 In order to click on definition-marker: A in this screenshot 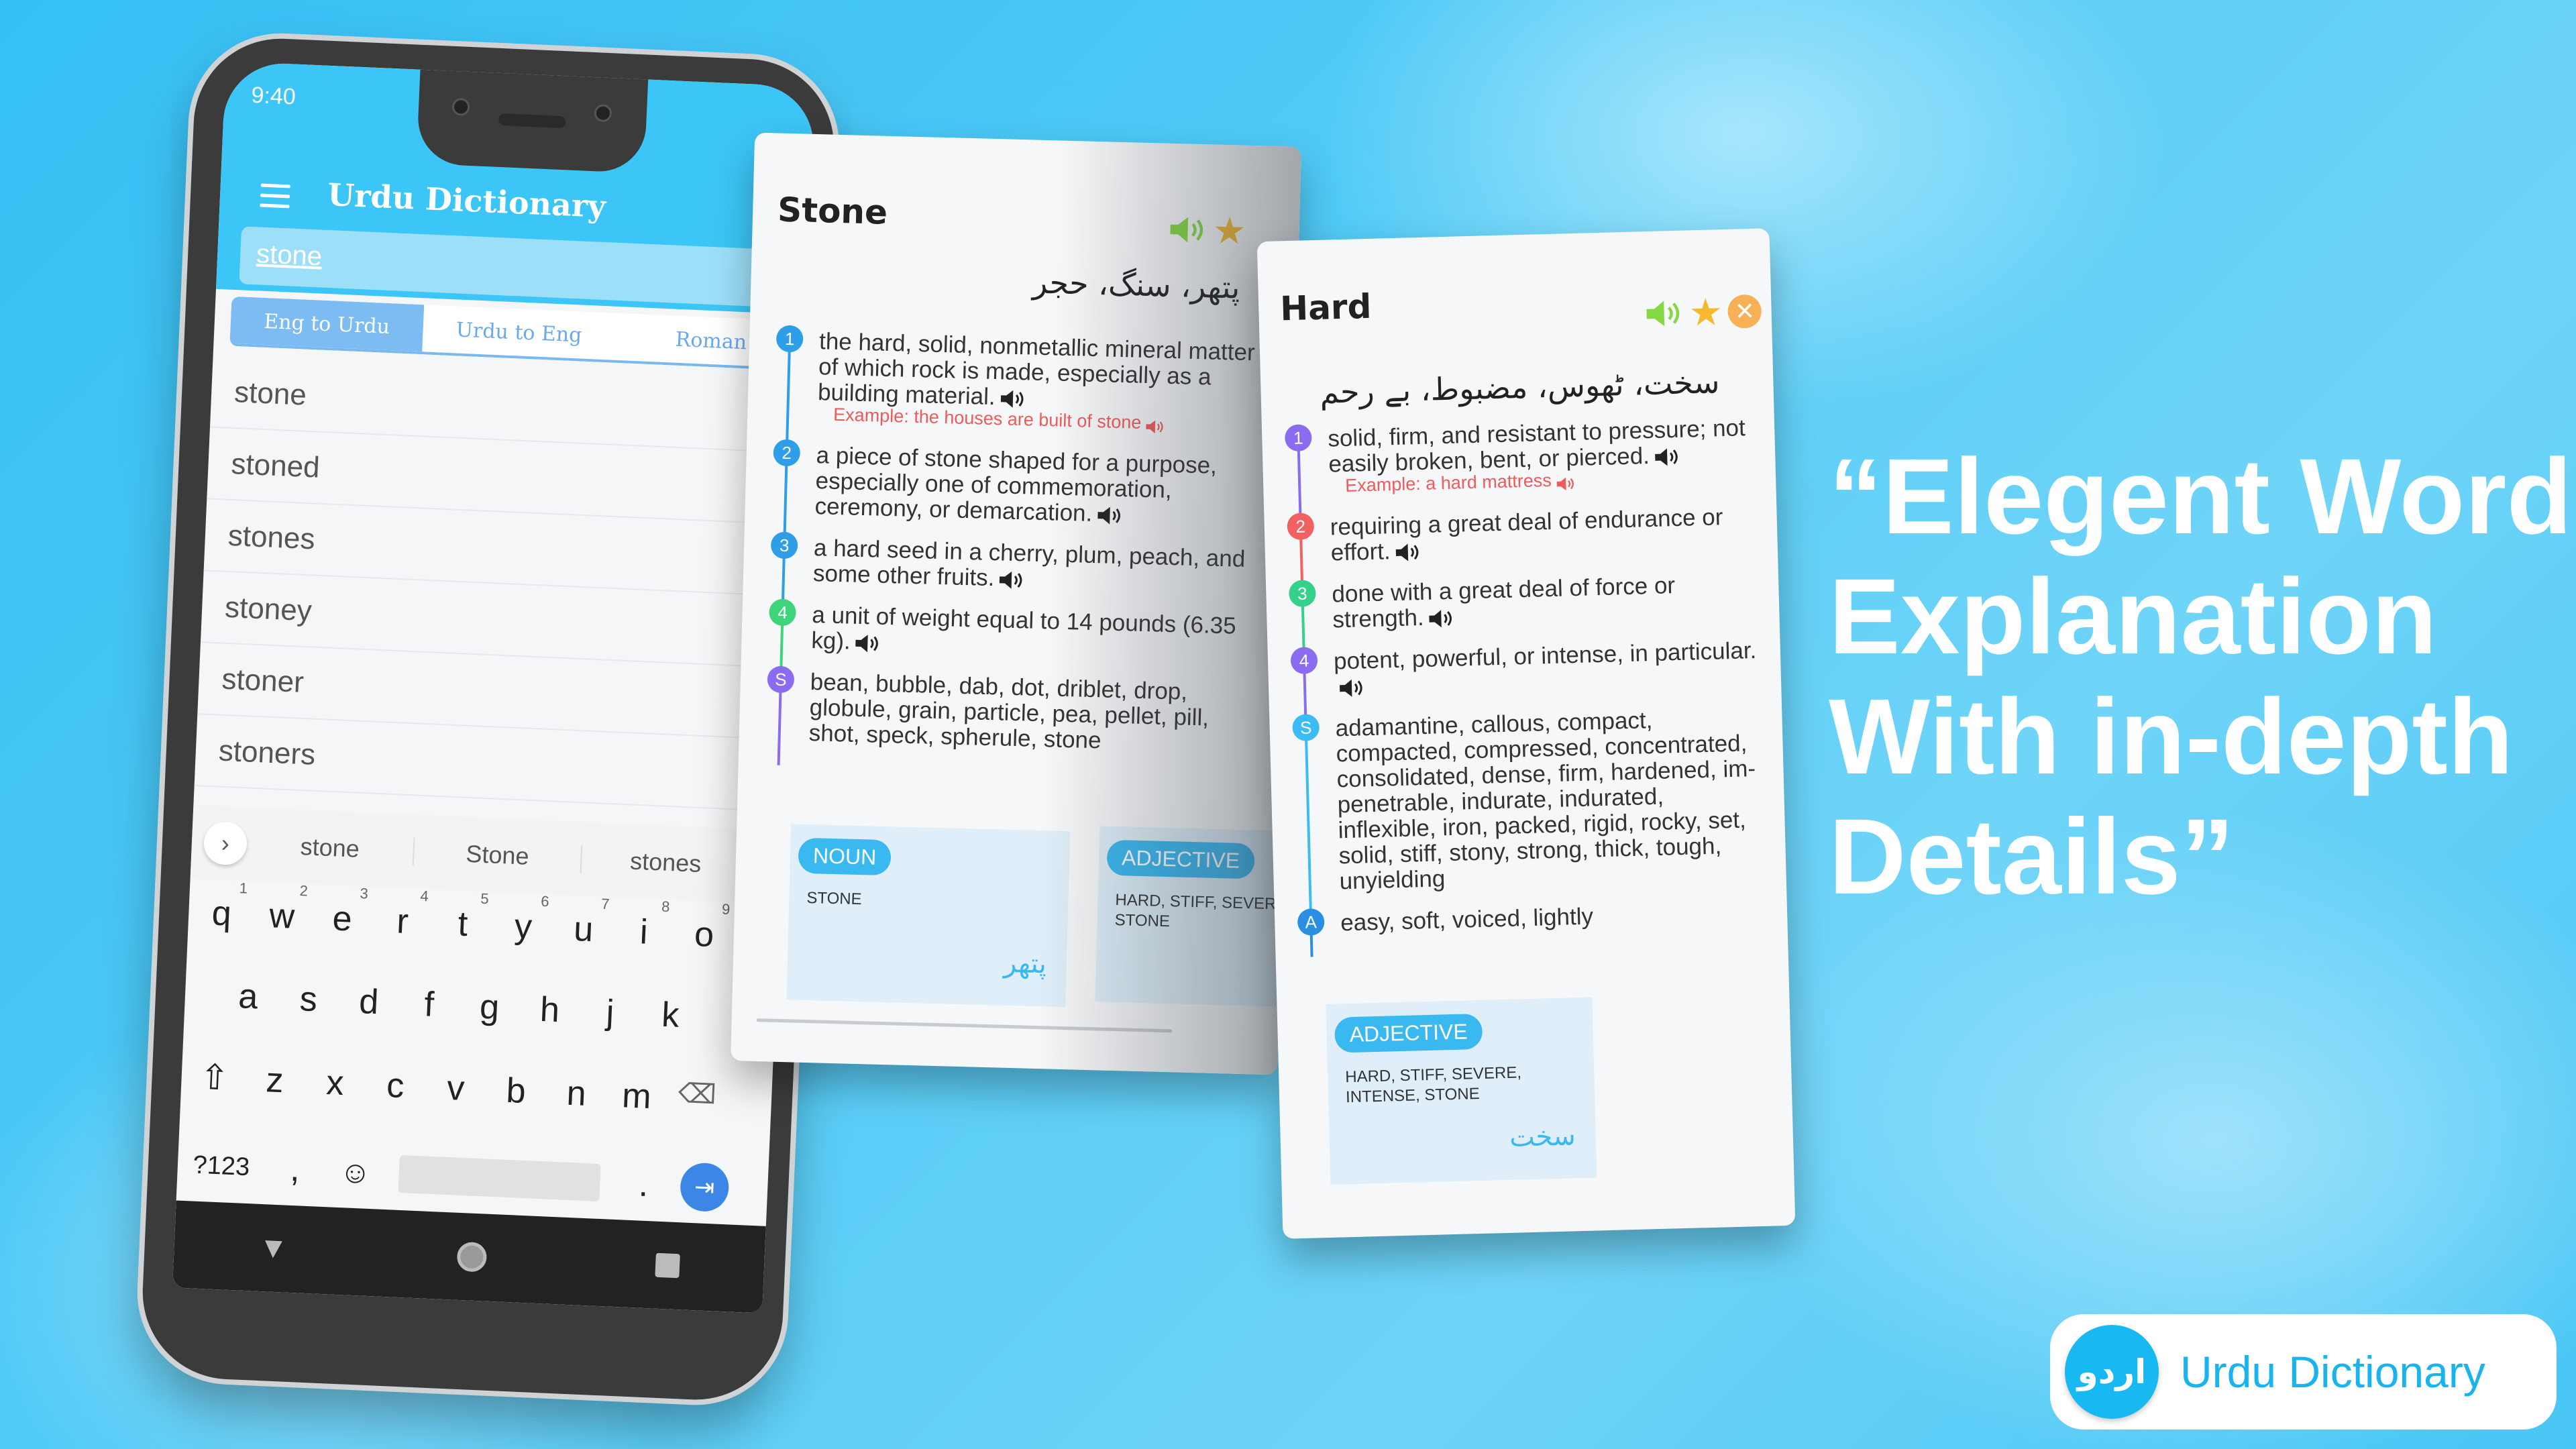, I will do `click(1311, 922)`.